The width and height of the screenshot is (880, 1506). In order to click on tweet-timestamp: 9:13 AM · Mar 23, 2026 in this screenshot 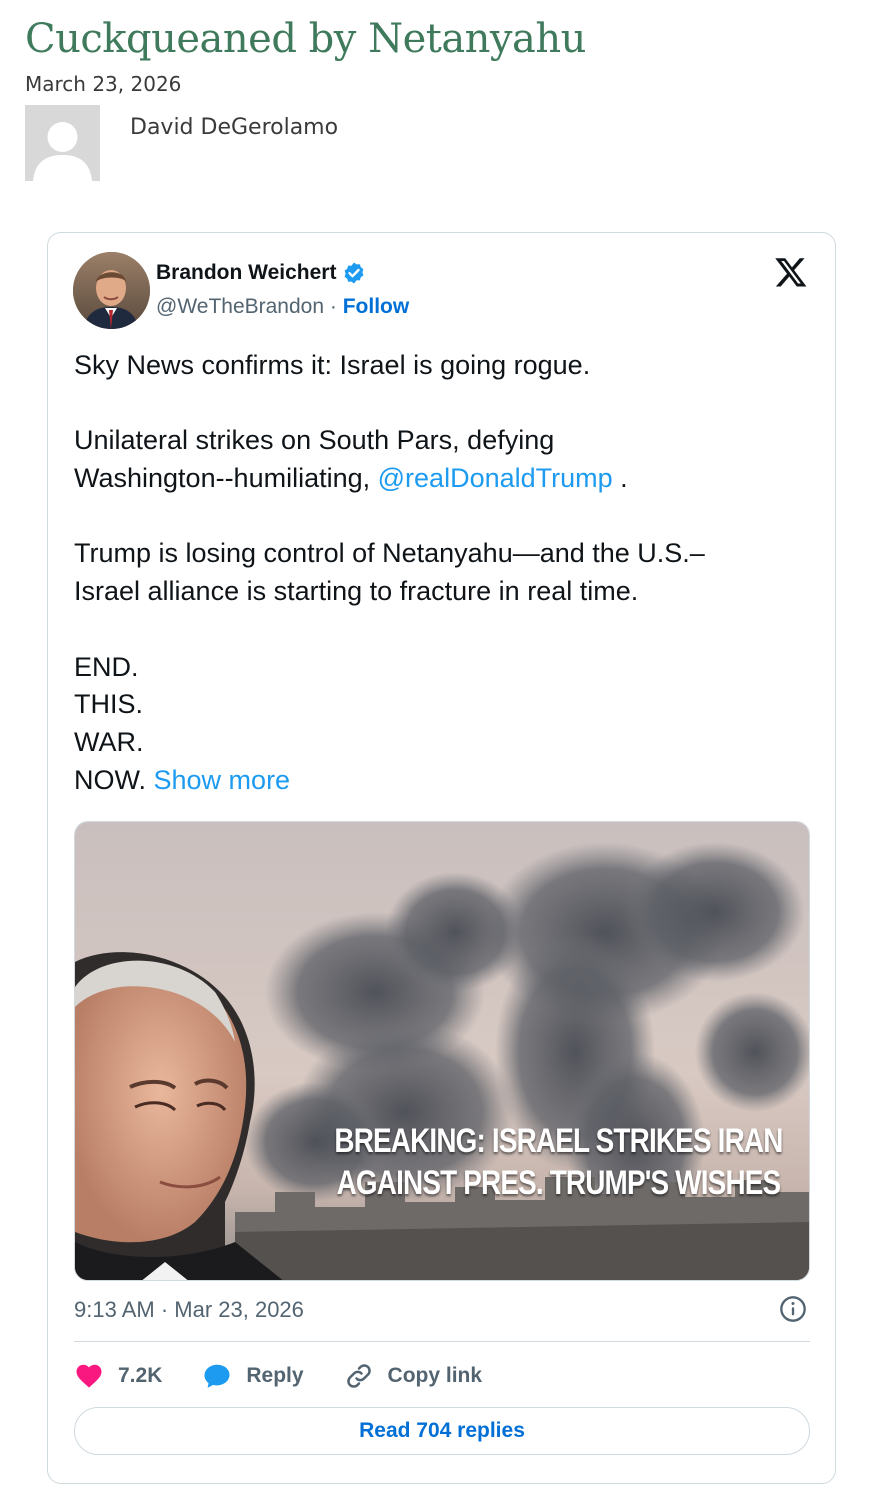, I will do `click(189, 1310)`.